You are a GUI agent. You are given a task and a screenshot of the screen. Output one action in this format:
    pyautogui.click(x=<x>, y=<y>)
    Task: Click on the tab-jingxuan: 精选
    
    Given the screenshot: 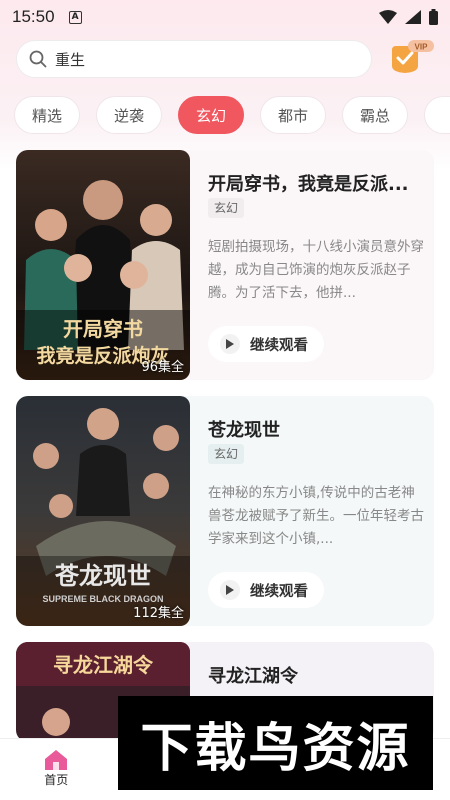 What is the action you would take?
    pyautogui.click(x=47, y=115)
    